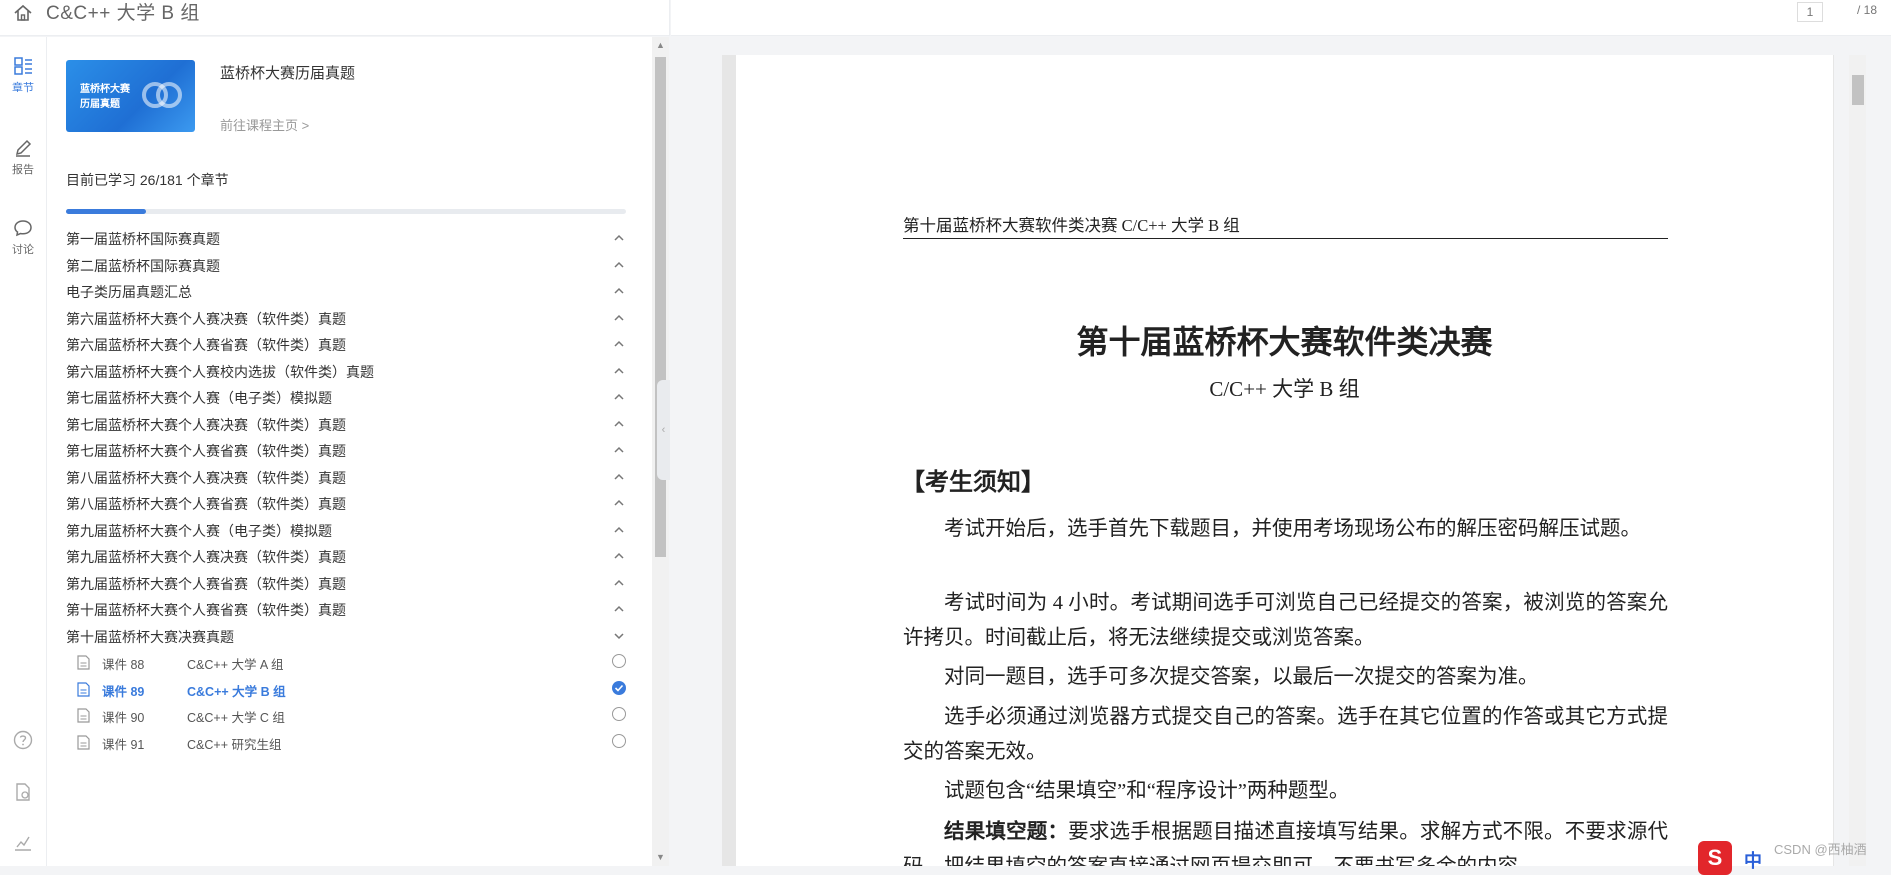 The image size is (1891, 875). What do you see at coordinates (346, 267) in the screenshot?
I see `chapter-item: 第二届蓝桥杯国际赛真题` at bounding box center [346, 267].